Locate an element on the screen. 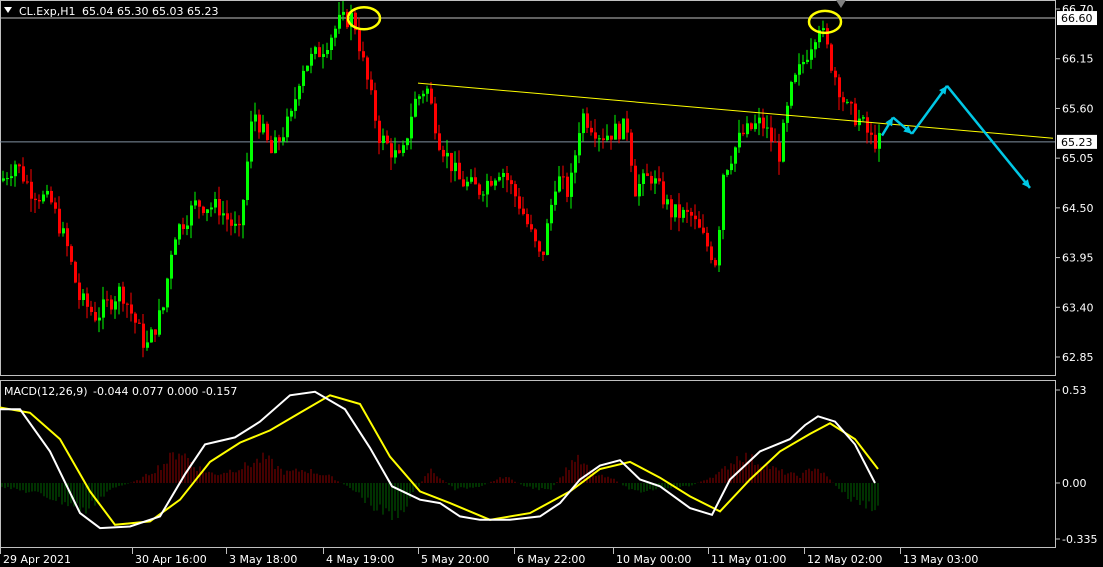  price-tick-label: 62.85 is located at coordinates (1078, 357).